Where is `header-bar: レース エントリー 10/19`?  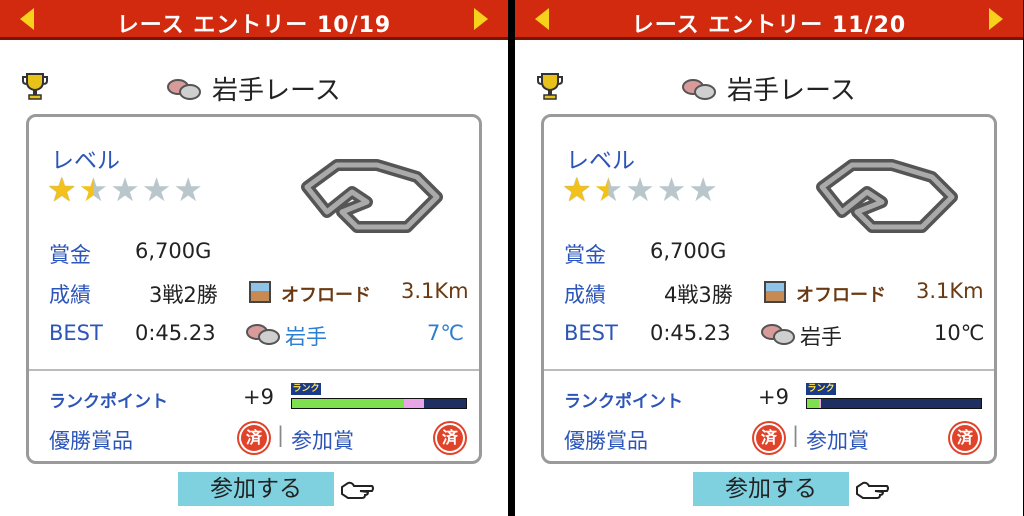
header-bar: レース エントリー 10/19 is located at coordinates (254, 20).